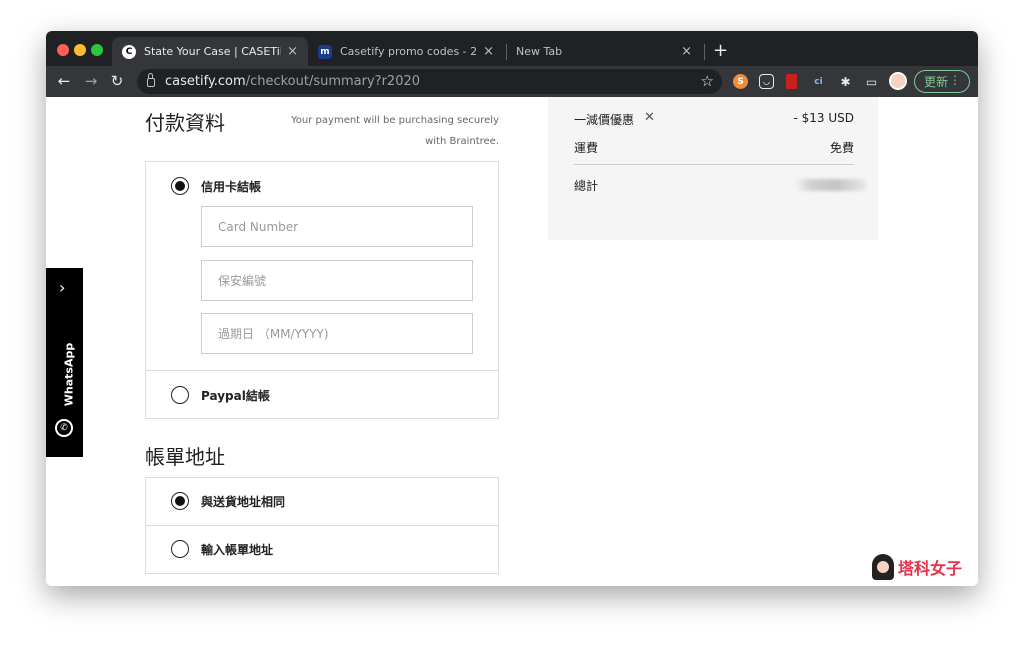  What do you see at coordinates (64, 428) in the screenshot?
I see `whatsapp-icon: ✆` at bounding box center [64, 428].